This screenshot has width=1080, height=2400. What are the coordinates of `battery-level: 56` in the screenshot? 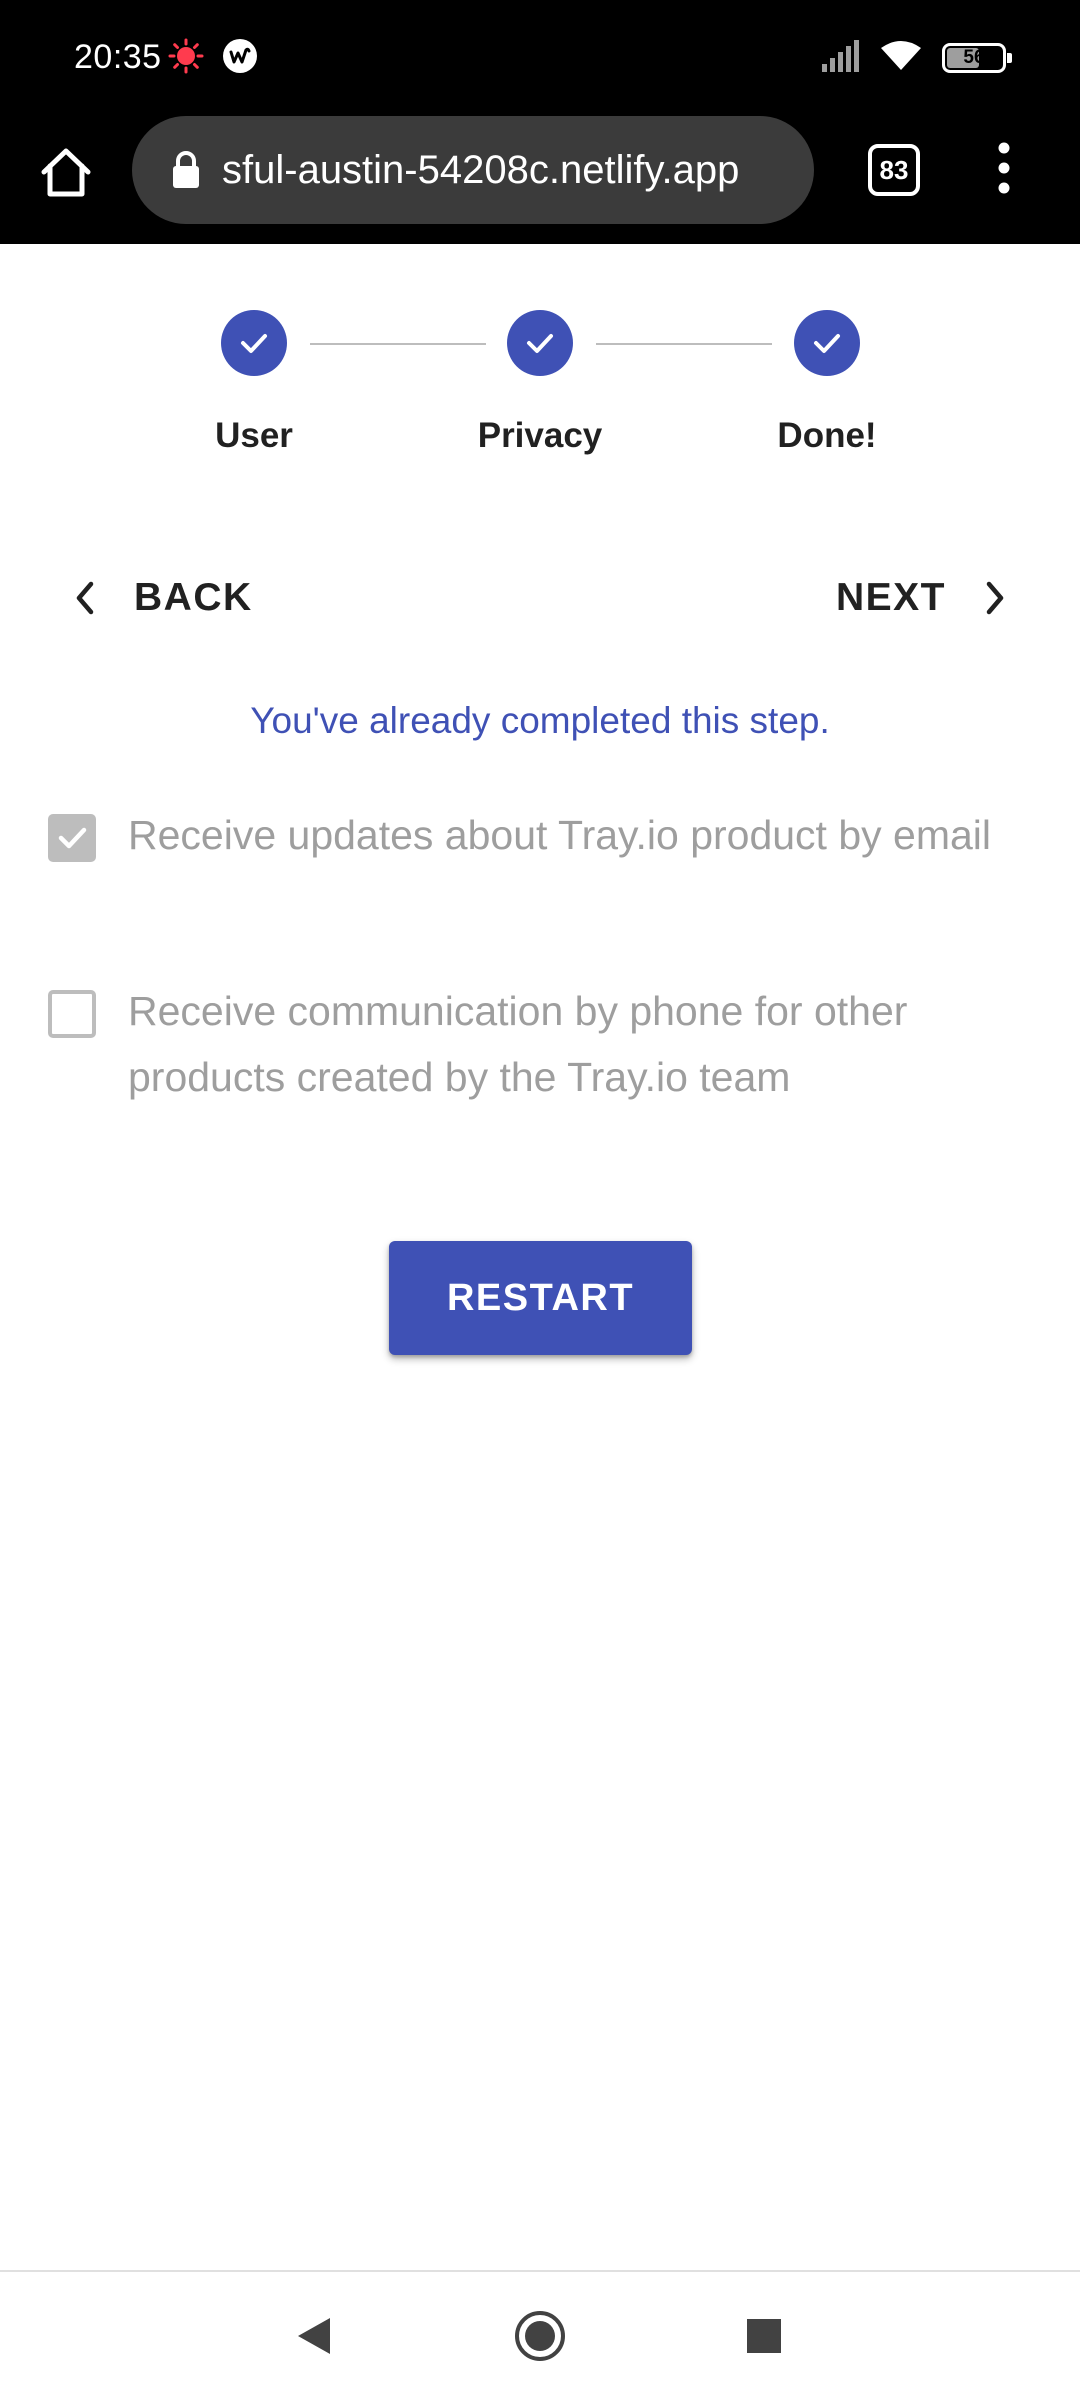 It's located at (974, 57).